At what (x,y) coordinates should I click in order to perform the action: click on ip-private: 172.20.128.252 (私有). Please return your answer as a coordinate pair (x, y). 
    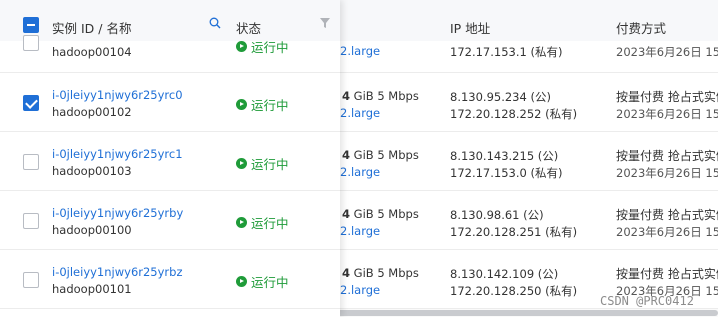
    Looking at the image, I should click on (514, 114).